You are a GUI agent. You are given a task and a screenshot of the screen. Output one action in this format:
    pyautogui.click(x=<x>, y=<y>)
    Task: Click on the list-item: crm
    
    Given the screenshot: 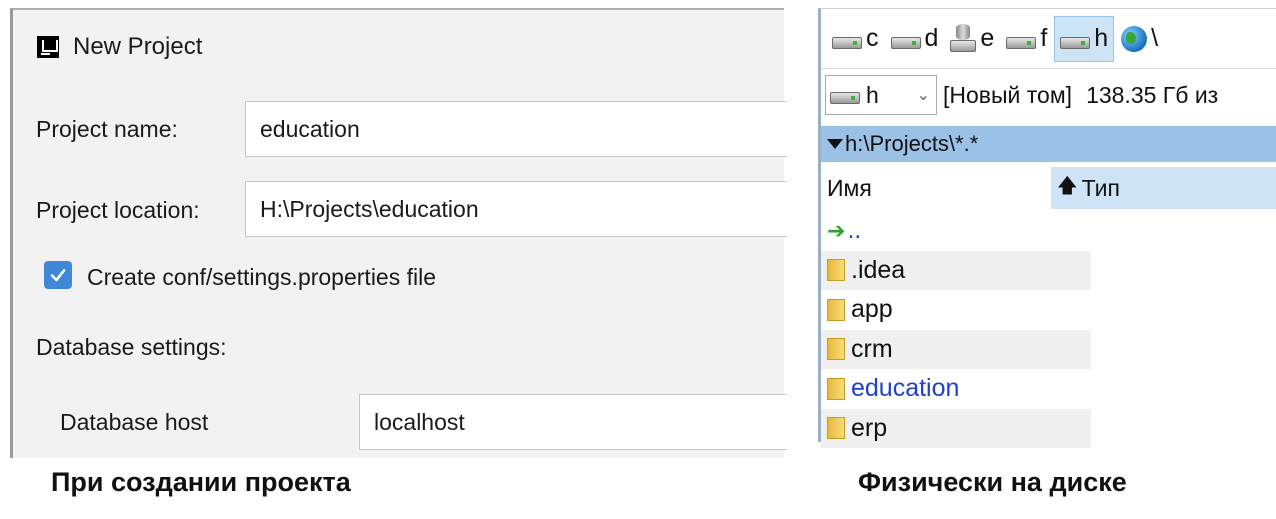 What is the action you would take?
    pyautogui.click(x=956, y=349)
    